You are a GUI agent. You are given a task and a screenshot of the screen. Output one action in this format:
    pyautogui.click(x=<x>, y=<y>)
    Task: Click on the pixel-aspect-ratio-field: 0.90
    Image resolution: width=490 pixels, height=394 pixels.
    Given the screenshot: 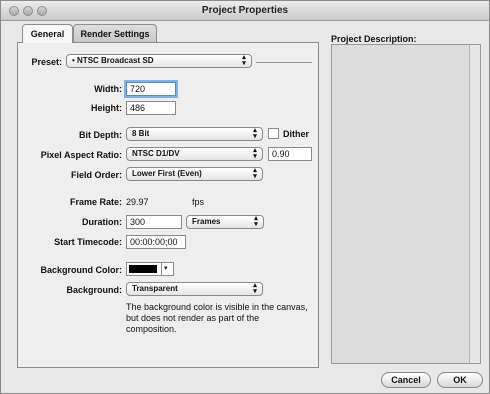 What is the action you would take?
    pyautogui.click(x=290, y=154)
    